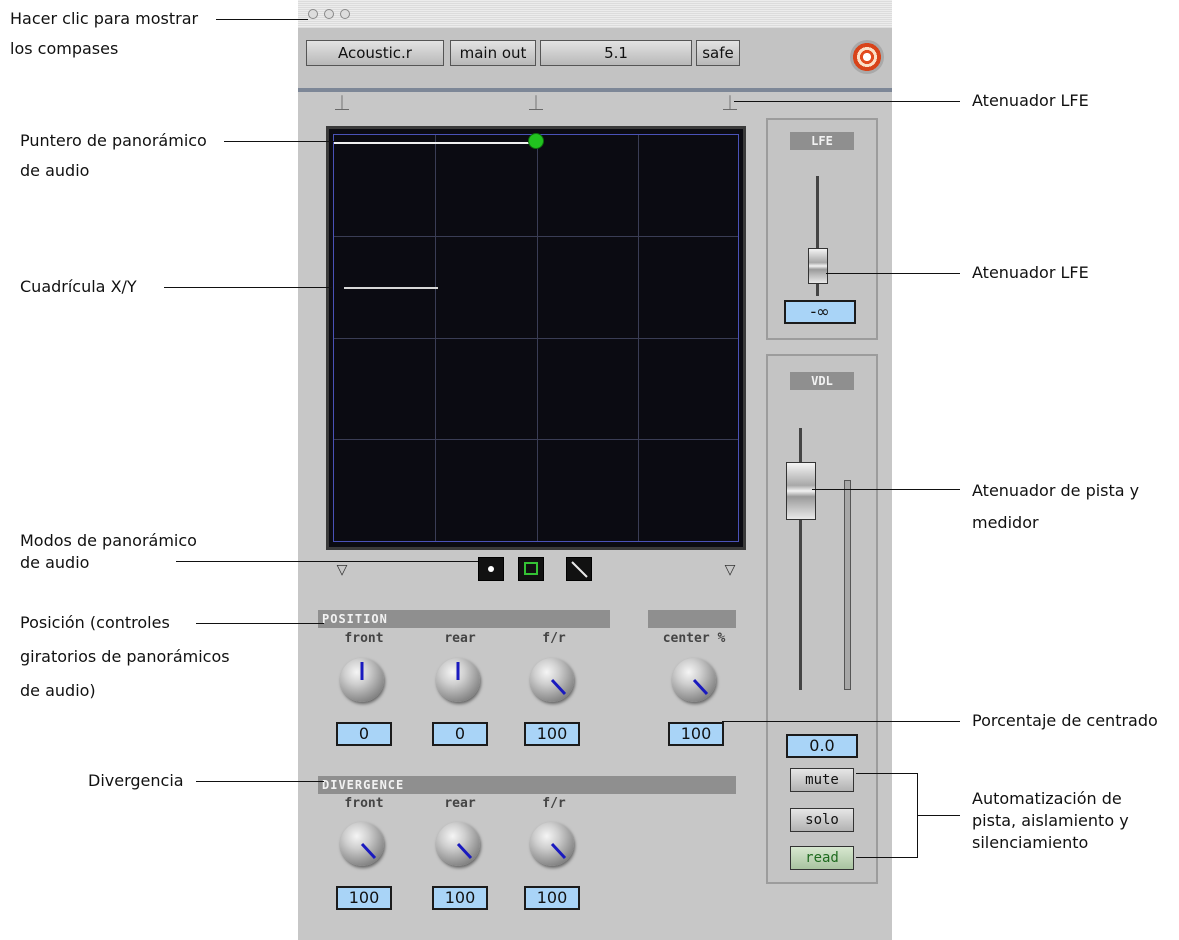 The image size is (1179, 940). Describe the element at coordinates (595, 14) in the screenshot. I see `window-titlebar` at that location.